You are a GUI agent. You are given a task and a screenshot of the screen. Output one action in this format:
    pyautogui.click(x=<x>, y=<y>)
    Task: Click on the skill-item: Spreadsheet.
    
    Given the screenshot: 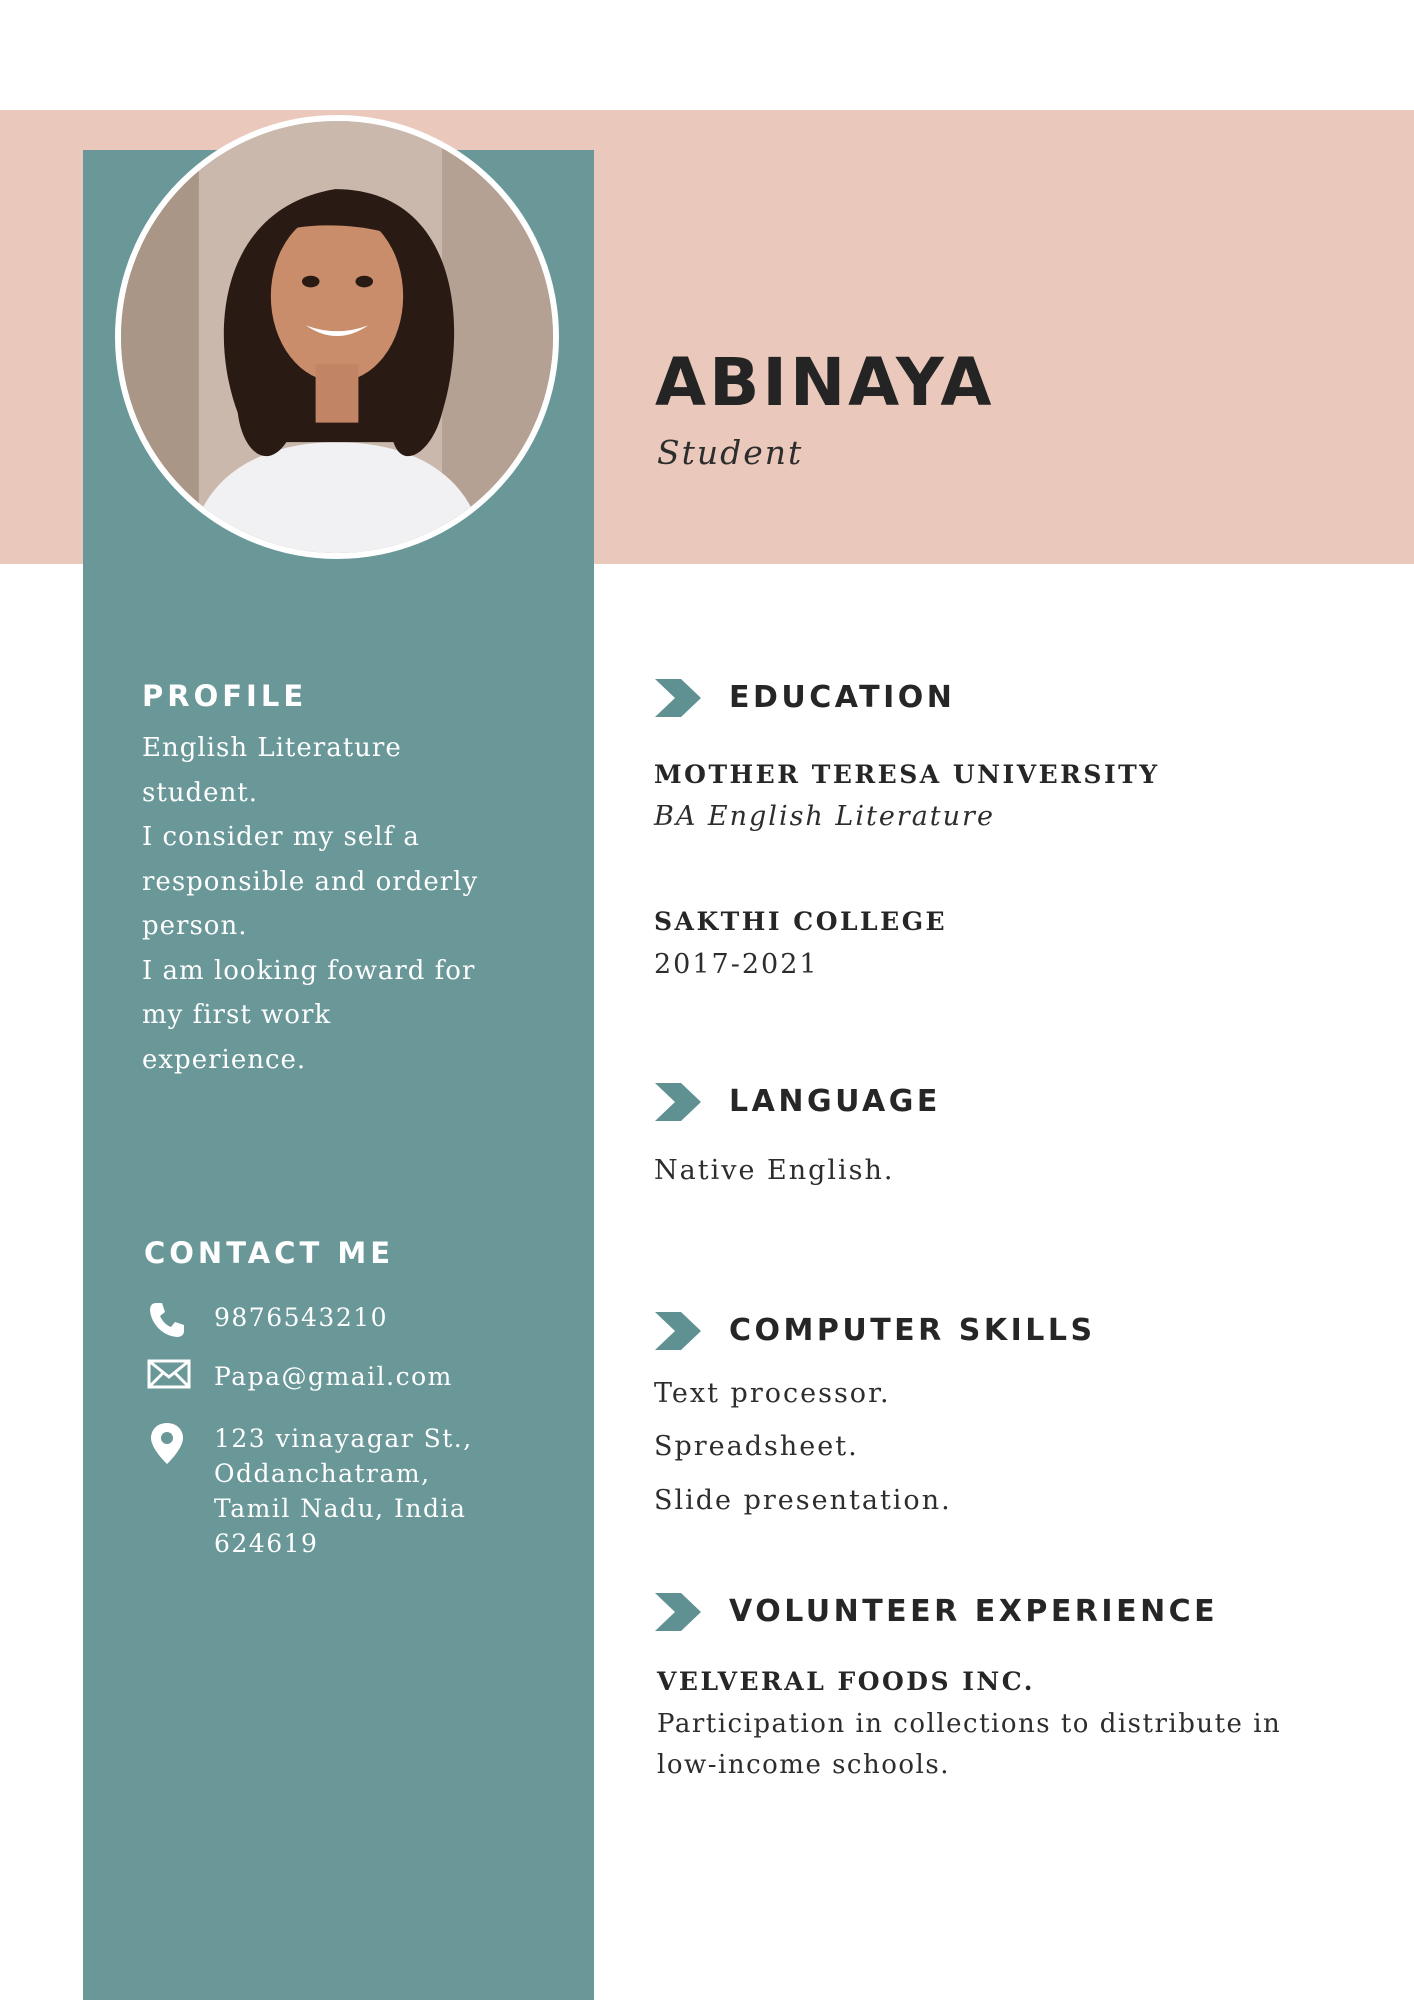 What is the action you would take?
    pyautogui.click(x=756, y=1446)
    